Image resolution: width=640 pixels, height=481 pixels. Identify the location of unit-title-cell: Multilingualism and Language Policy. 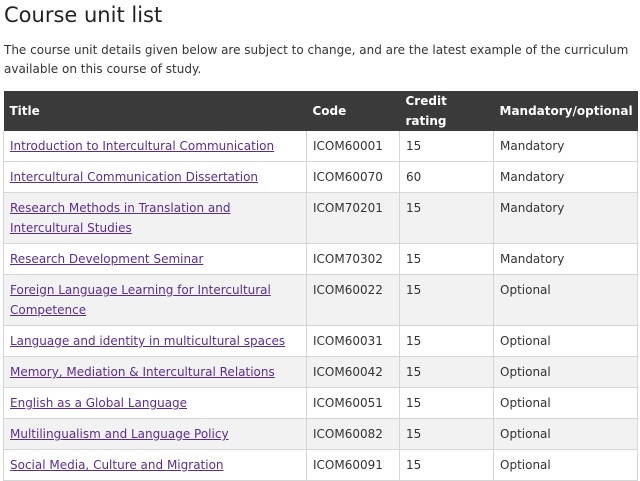
(155, 434).